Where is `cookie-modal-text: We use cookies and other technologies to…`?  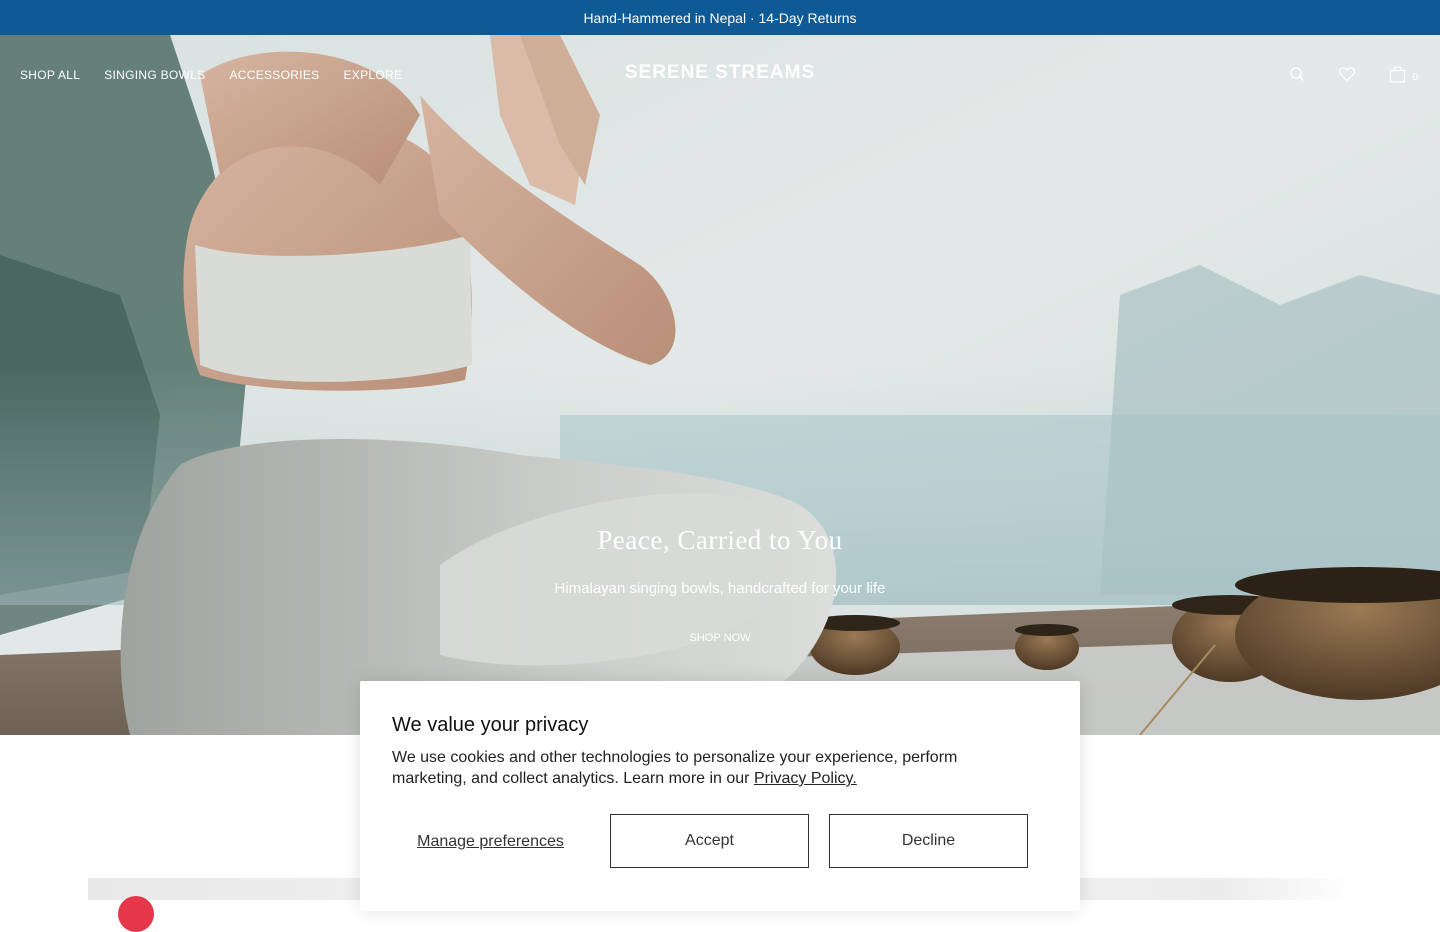 cookie-modal-text: We use cookies and other technologies to… is located at coordinates (712, 768).